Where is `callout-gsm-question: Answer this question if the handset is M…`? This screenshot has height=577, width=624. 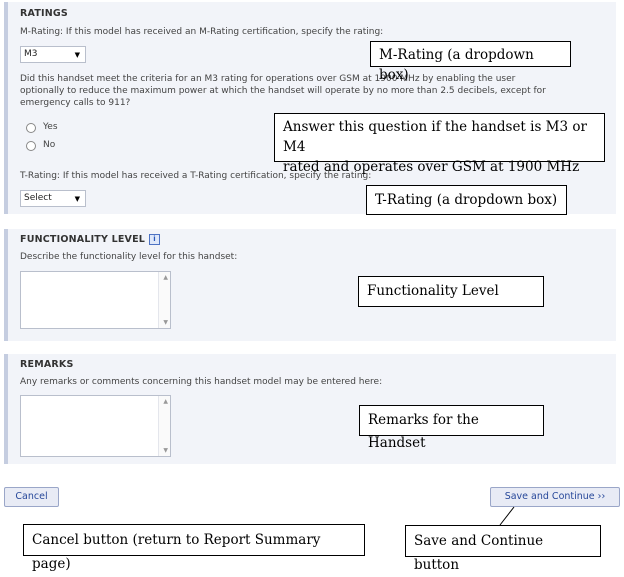
callout-gsm-question: Answer this question if the handset is M… is located at coordinates (439, 144).